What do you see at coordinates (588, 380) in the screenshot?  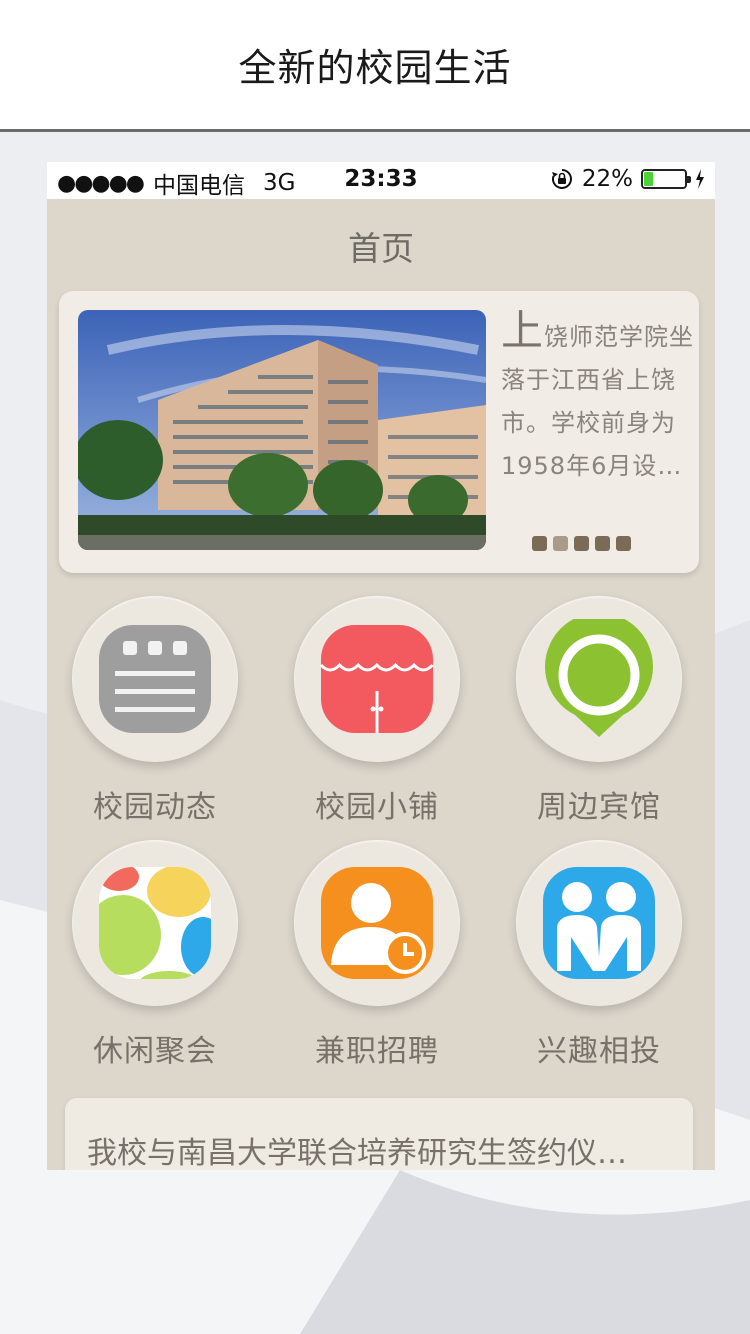 I see `banner-text-line: 落于江西省上饶` at bounding box center [588, 380].